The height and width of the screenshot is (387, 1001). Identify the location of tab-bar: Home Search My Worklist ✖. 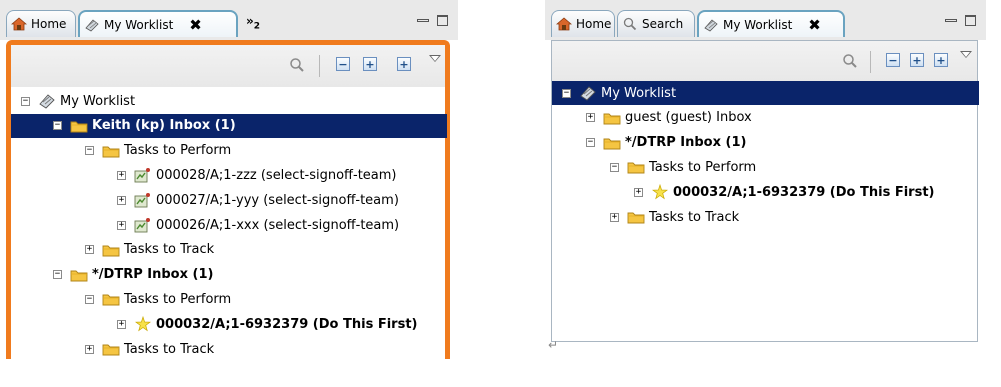
(765, 20).